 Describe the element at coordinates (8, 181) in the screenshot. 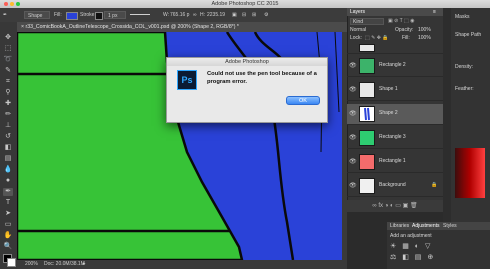

I see `dodge-tool-icon: ●` at that location.